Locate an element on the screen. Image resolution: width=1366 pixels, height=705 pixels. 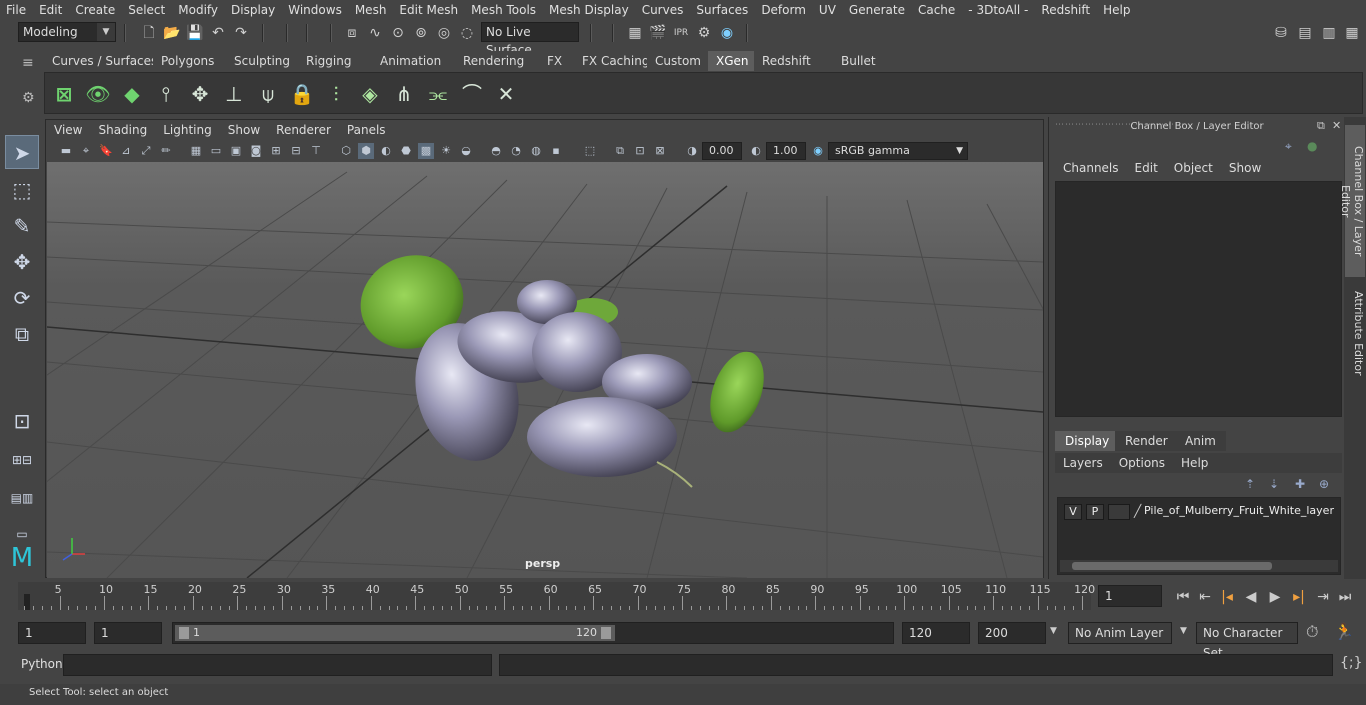
toggle-tool-settings-icon: ▦ is located at coordinates (1352, 33).